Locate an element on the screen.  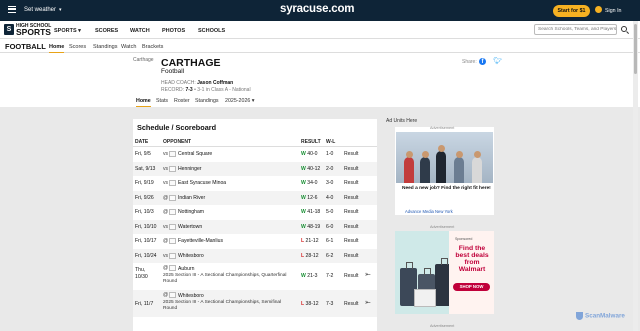
weather-selector: Set weather ▾ is located at coordinates (43, 10).